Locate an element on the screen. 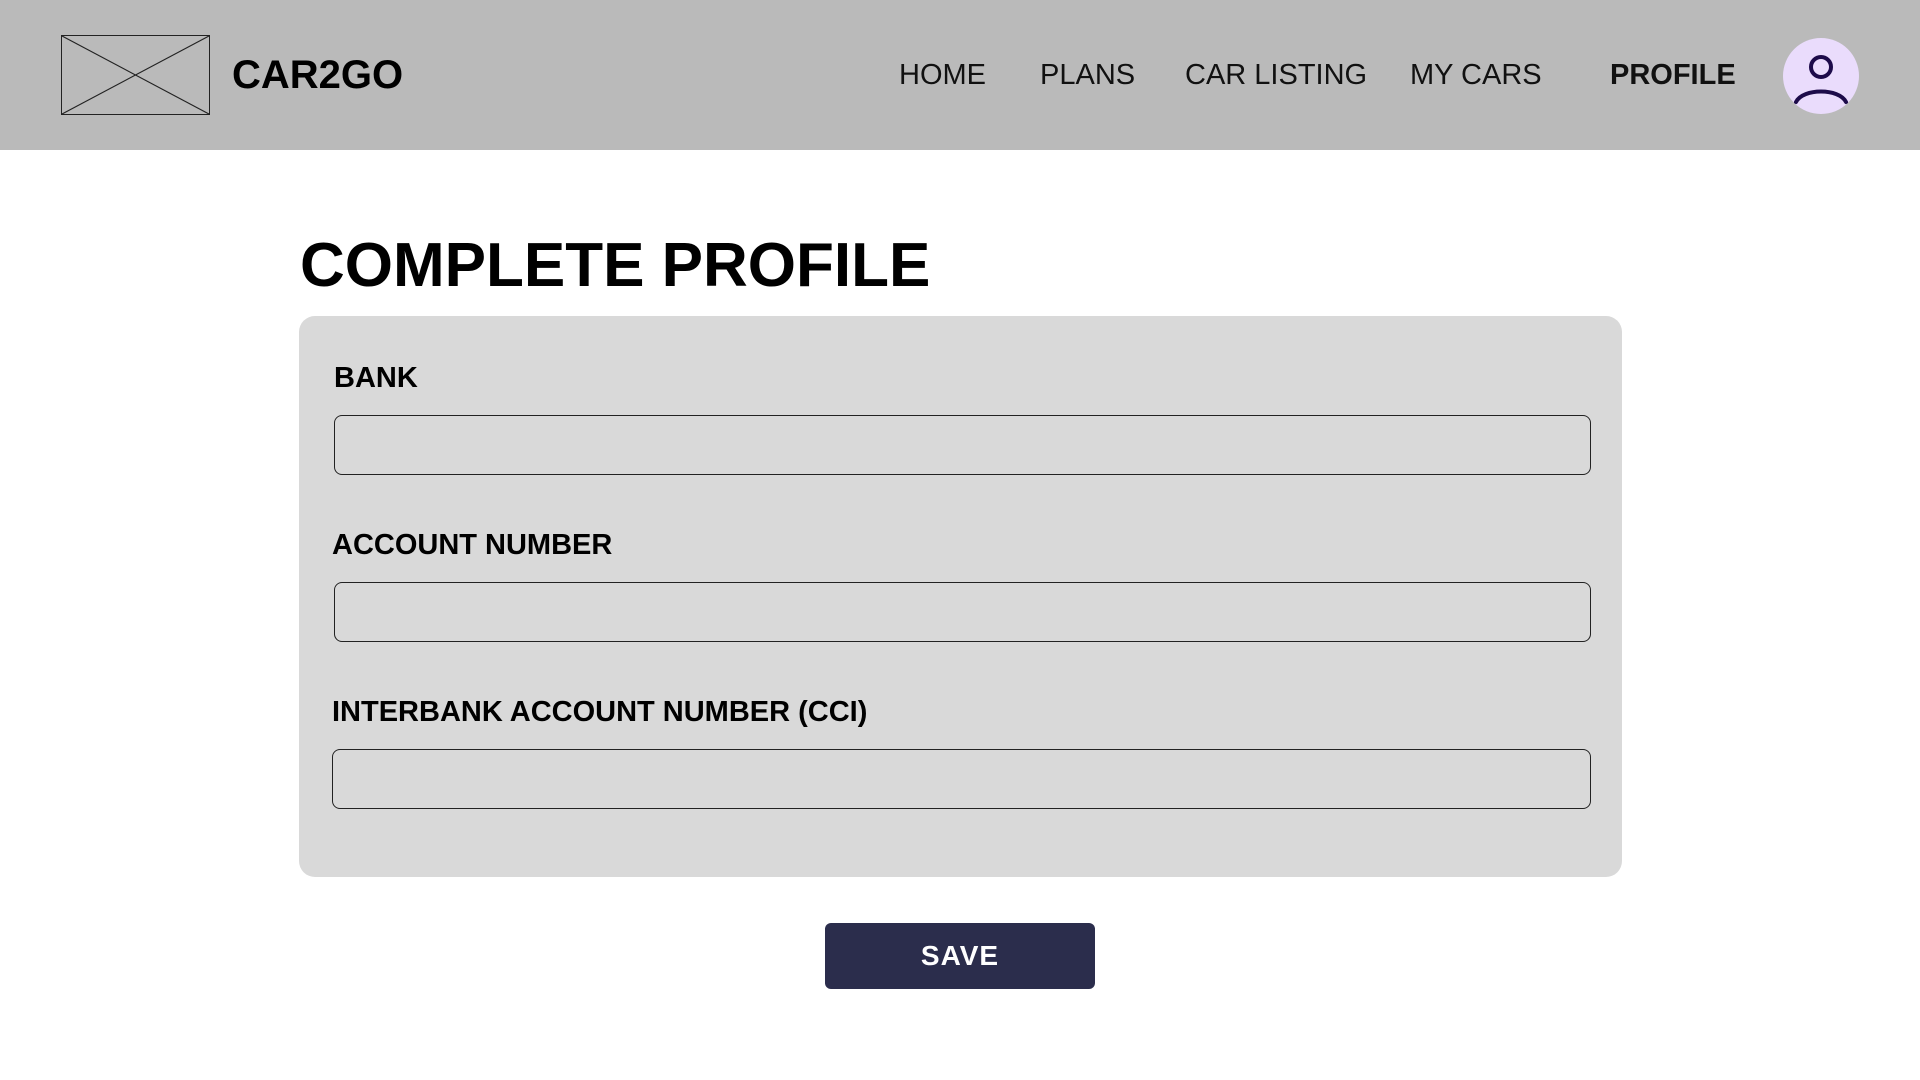 This screenshot has height=1080, width=1920. image-placeholder-icon is located at coordinates (135, 75).